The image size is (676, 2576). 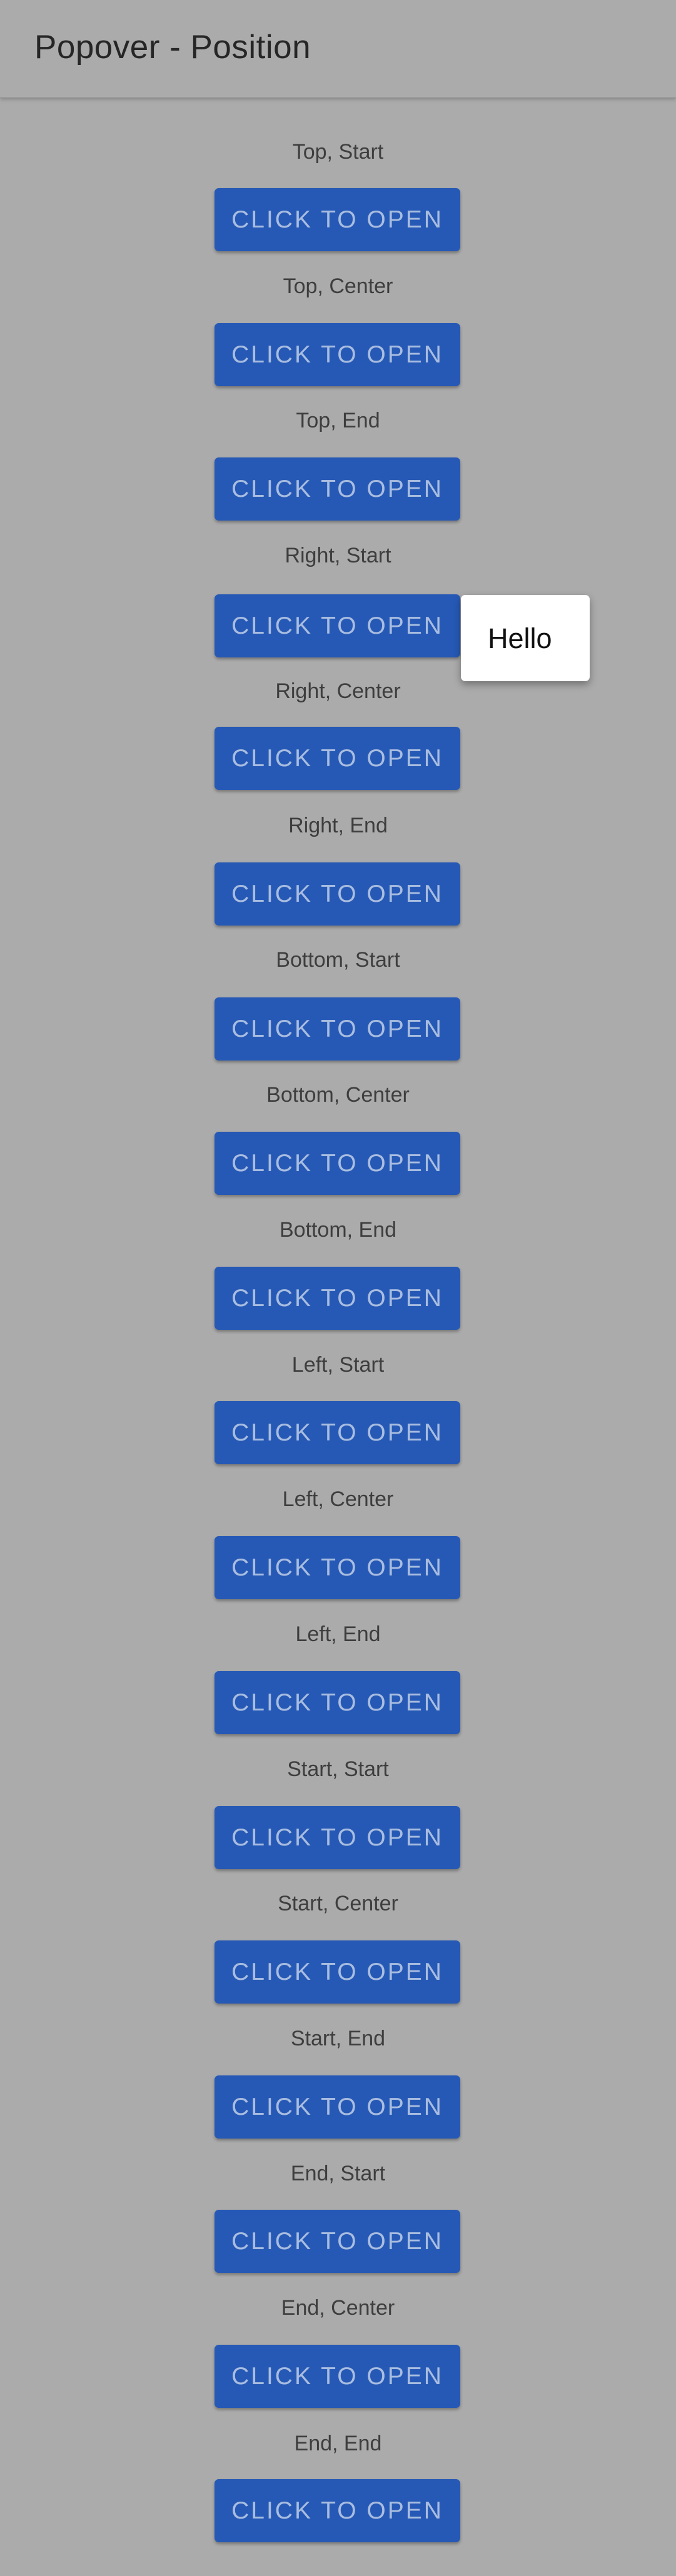 What do you see at coordinates (337, 489) in the screenshot?
I see `open-button-top-end: CLICK TO OPEN` at bounding box center [337, 489].